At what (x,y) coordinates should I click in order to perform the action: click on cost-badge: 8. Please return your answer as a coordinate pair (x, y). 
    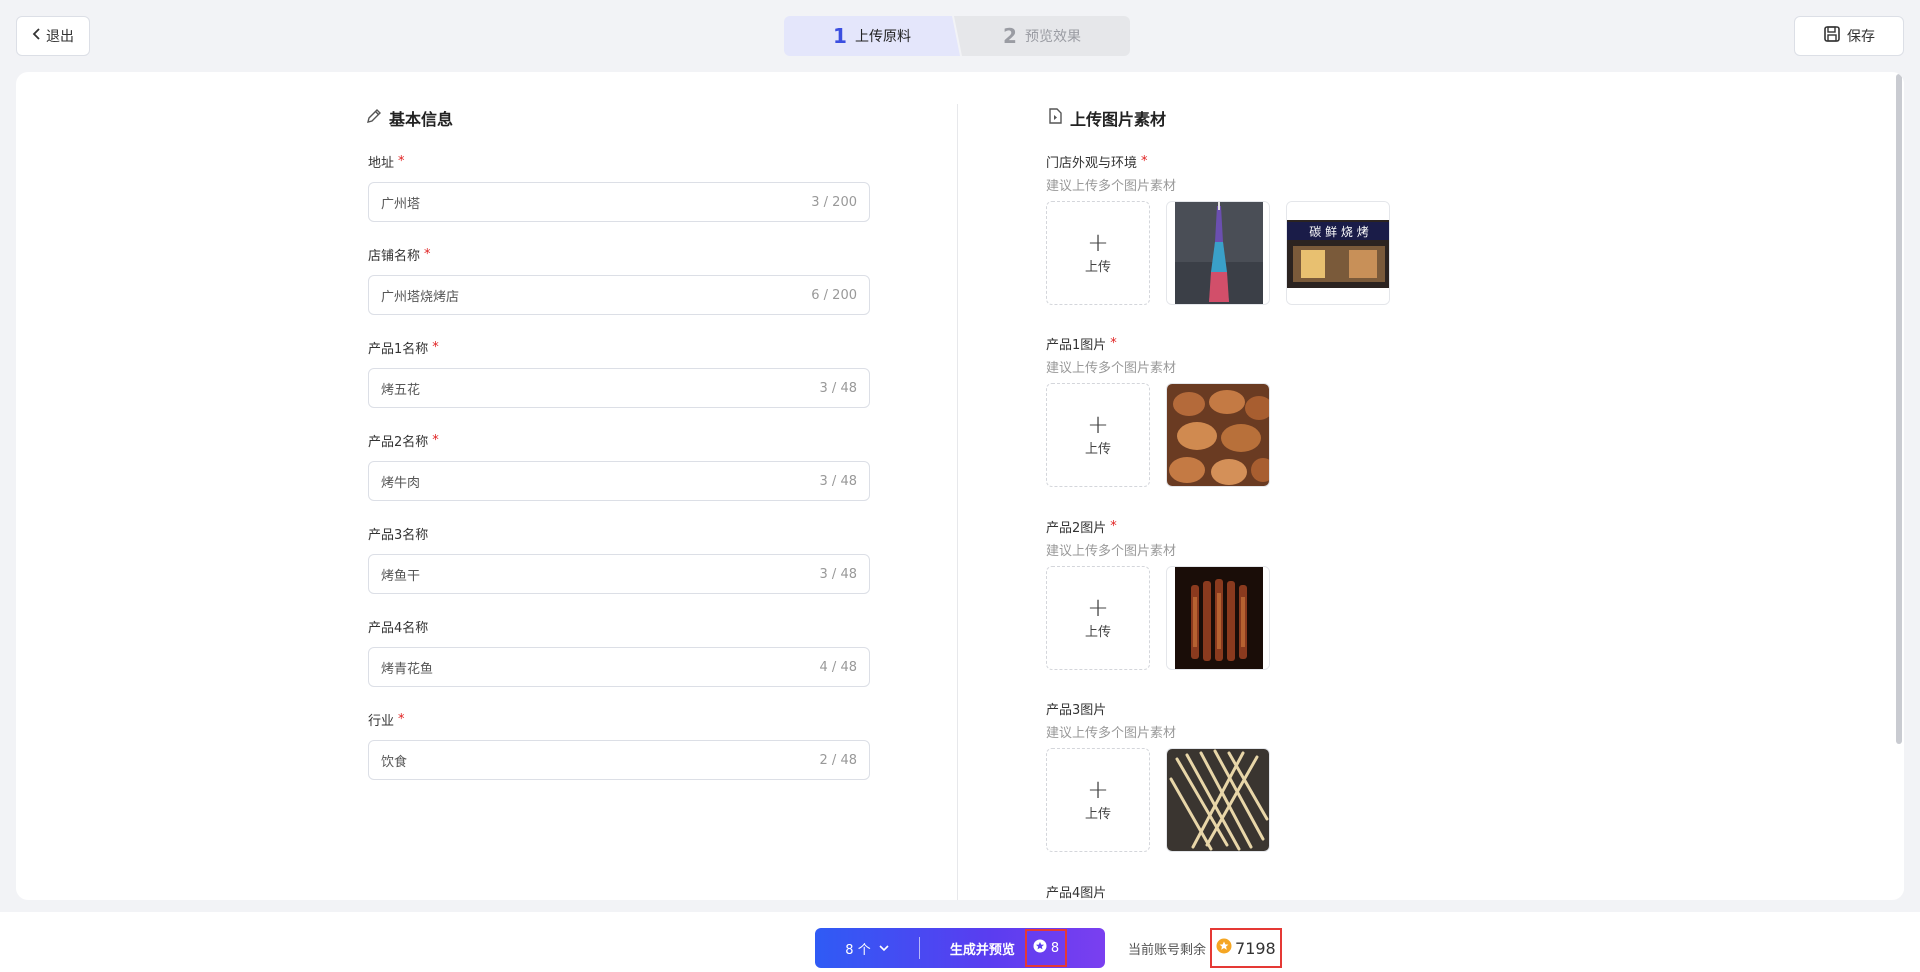
    Looking at the image, I should click on (1046, 948).